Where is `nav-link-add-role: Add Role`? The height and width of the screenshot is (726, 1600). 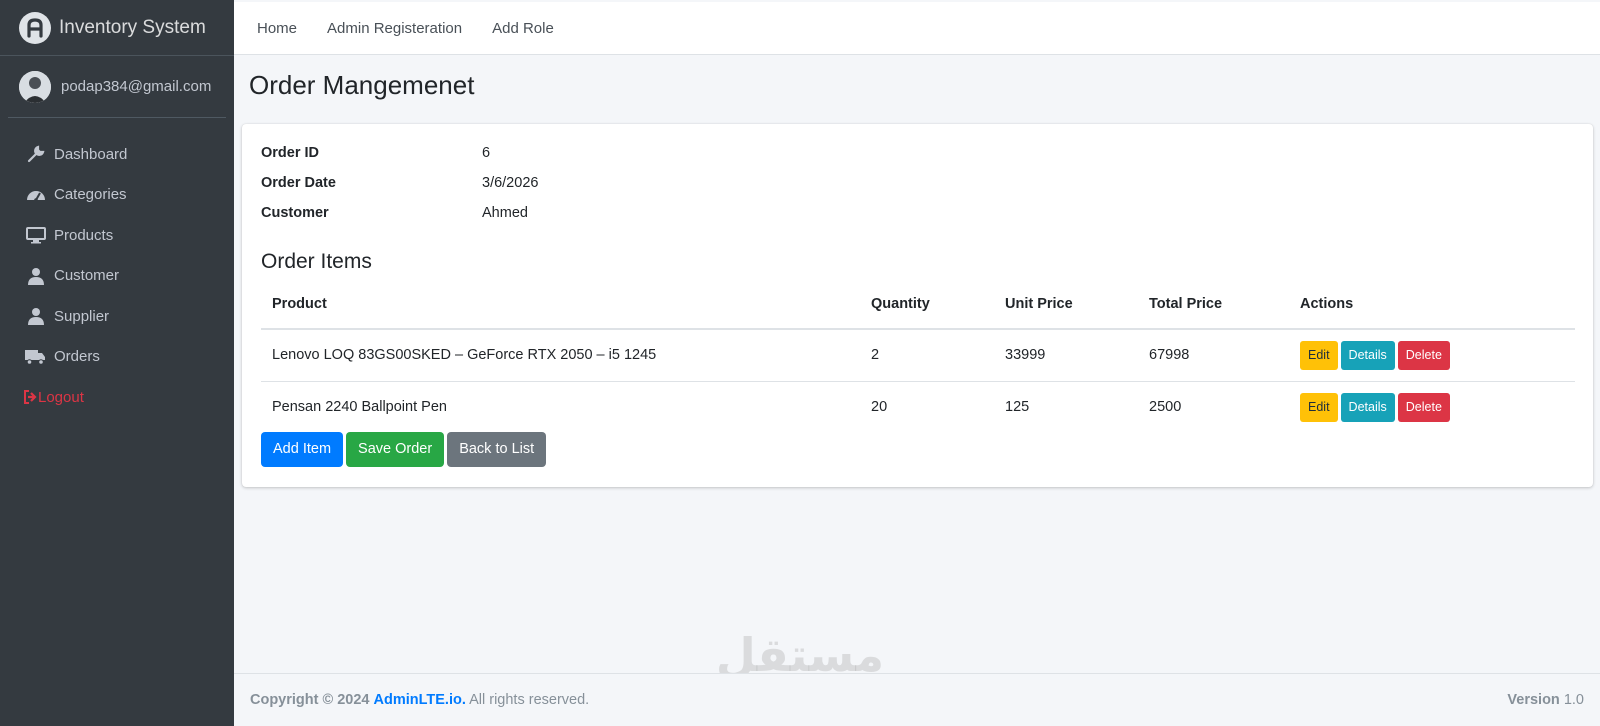
nav-link-add-role: Add Role is located at coordinates (523, 28).